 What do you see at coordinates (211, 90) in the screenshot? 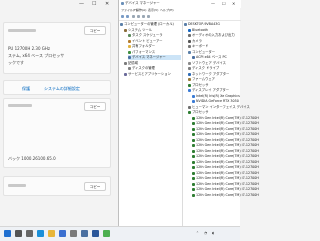
I see `device-tree-item-label: ディスプレイ アダプター` at bounding box center [211, 90].